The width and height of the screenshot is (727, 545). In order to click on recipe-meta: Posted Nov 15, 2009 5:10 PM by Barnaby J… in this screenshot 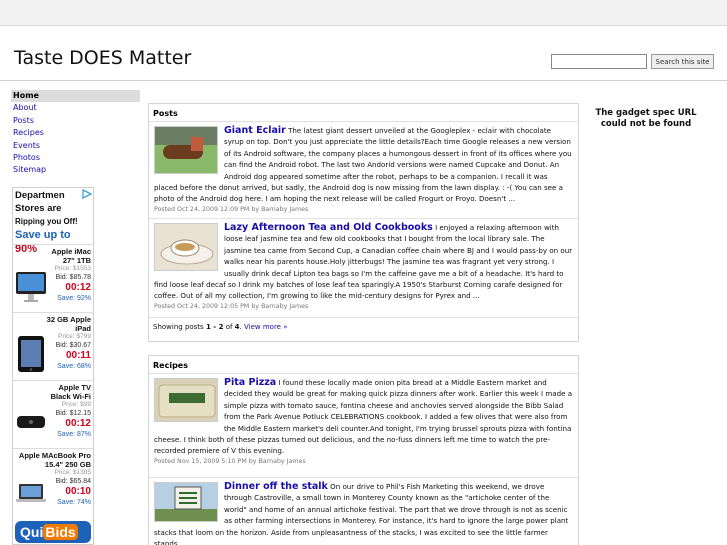, I will do `click(230, 461)`.